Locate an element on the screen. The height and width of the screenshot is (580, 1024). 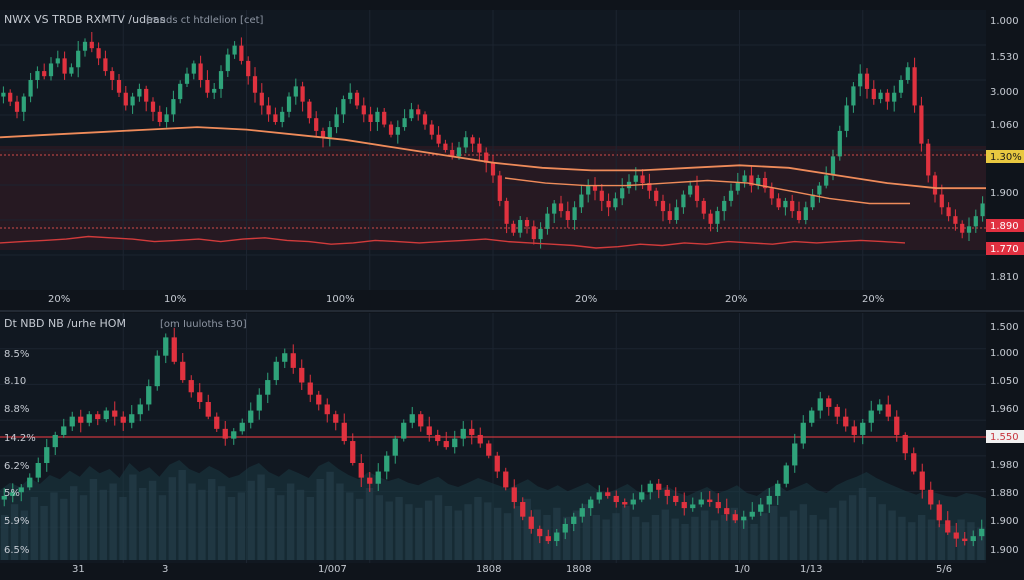
bottom-y-tick-left: 5% is located at coordinates (12, 493).